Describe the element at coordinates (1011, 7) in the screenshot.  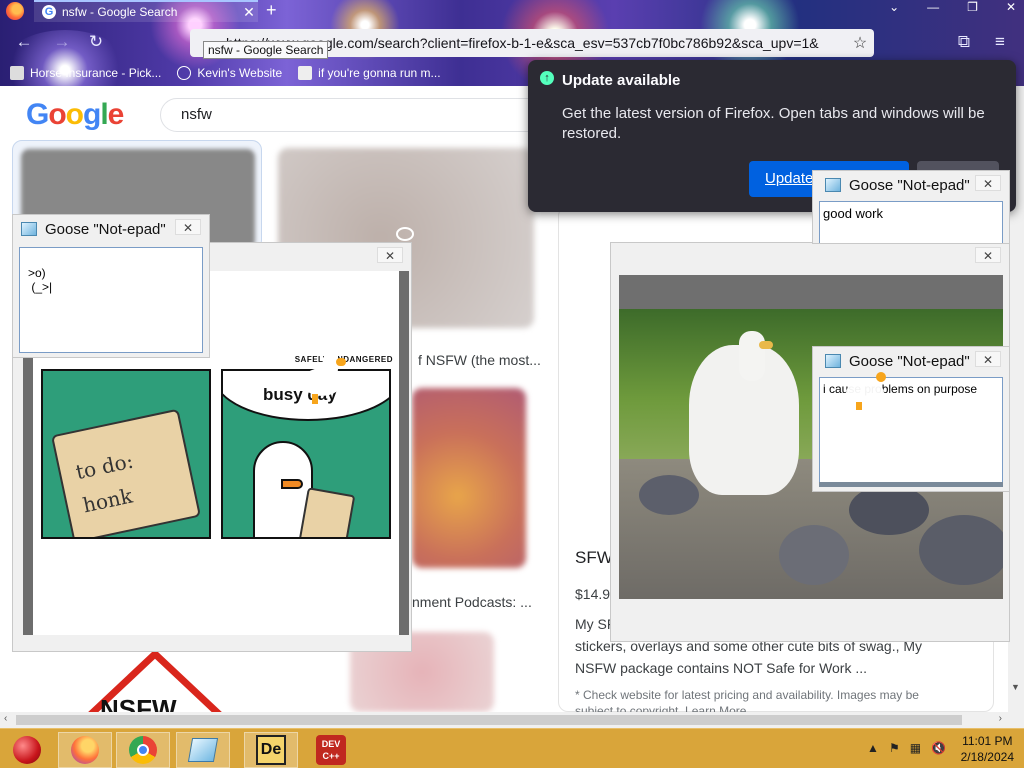
I see `close-window-icon: ✕` at that location.